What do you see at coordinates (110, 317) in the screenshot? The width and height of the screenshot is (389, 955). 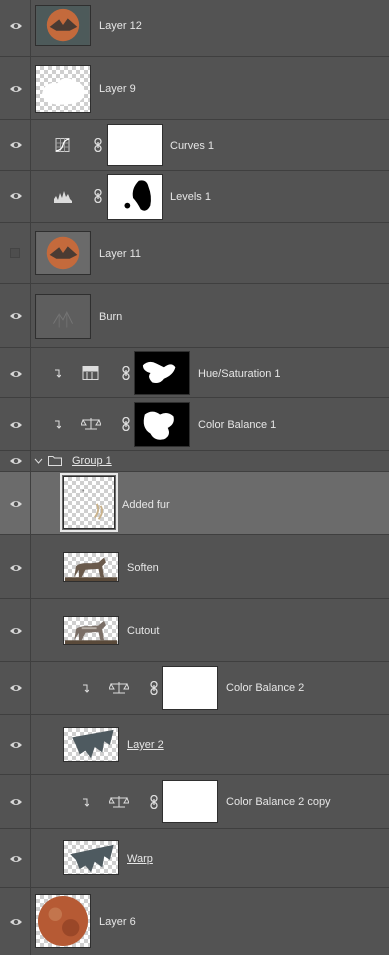 I see `layer-name: Burn` at bounding box center [110, 317].